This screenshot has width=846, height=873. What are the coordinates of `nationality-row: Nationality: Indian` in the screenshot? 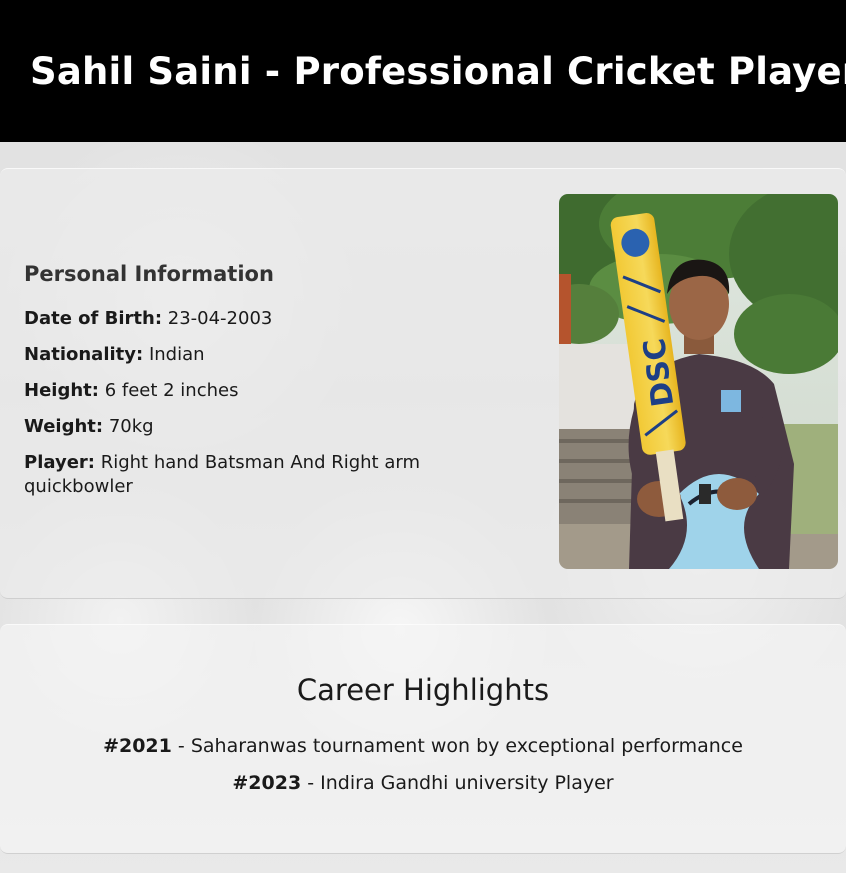 It's located at (274, 355).